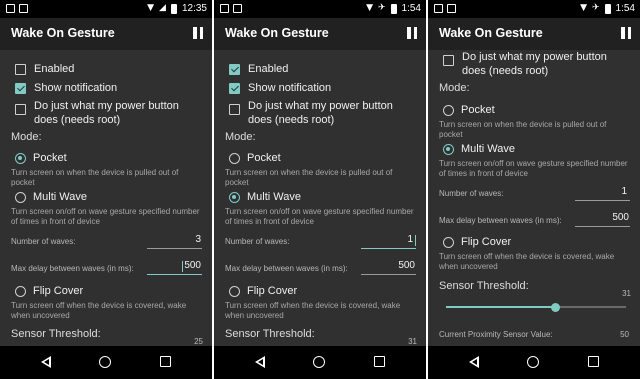 The width and height of the screenshot is (640, 379). Describe the element at coordinates (556, 307) in the screenshot. I see `threshold-slider-thumb` at that location.